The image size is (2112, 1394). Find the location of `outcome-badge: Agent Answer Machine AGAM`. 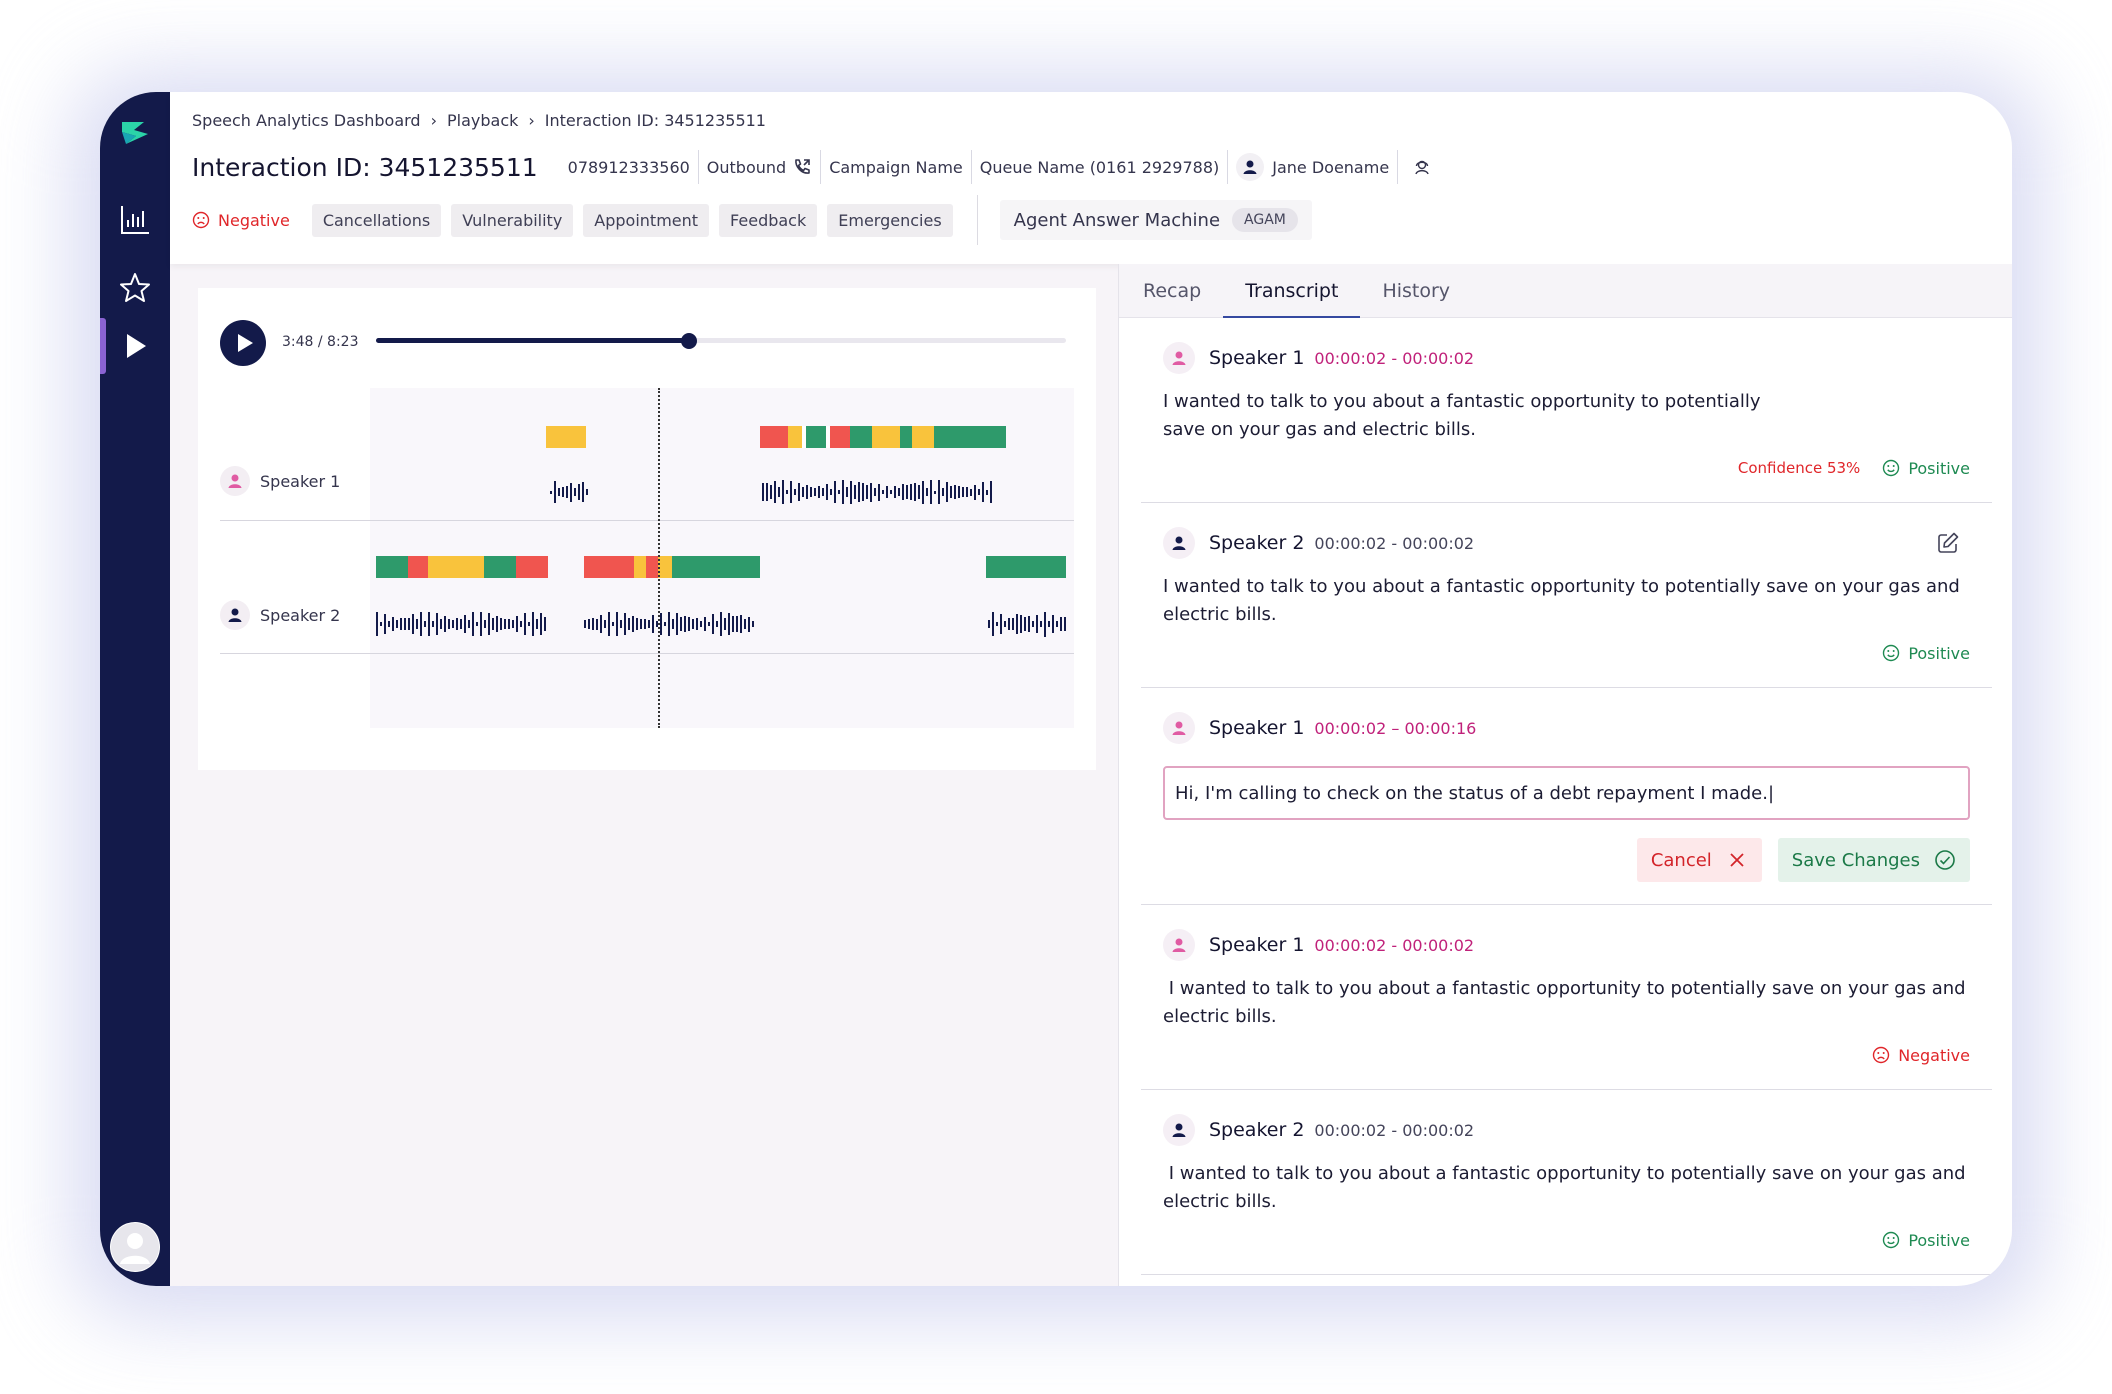

outcome-badge: Agent Answer Machine AGAM is located at coordinates (1155, 220).